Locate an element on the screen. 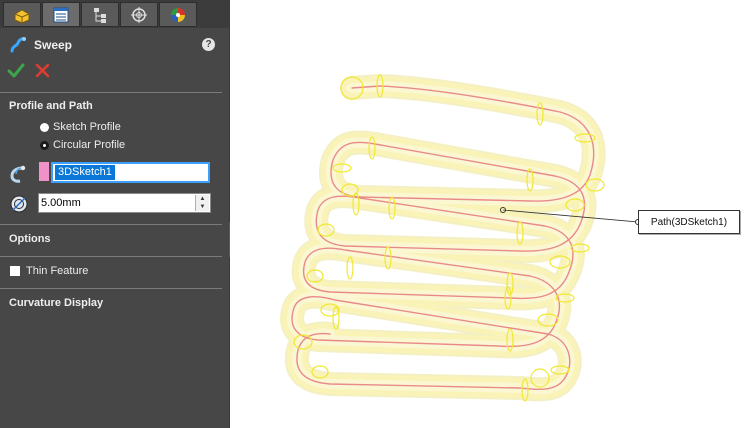  propertymanager-tab is located at coordinates (61, 14).